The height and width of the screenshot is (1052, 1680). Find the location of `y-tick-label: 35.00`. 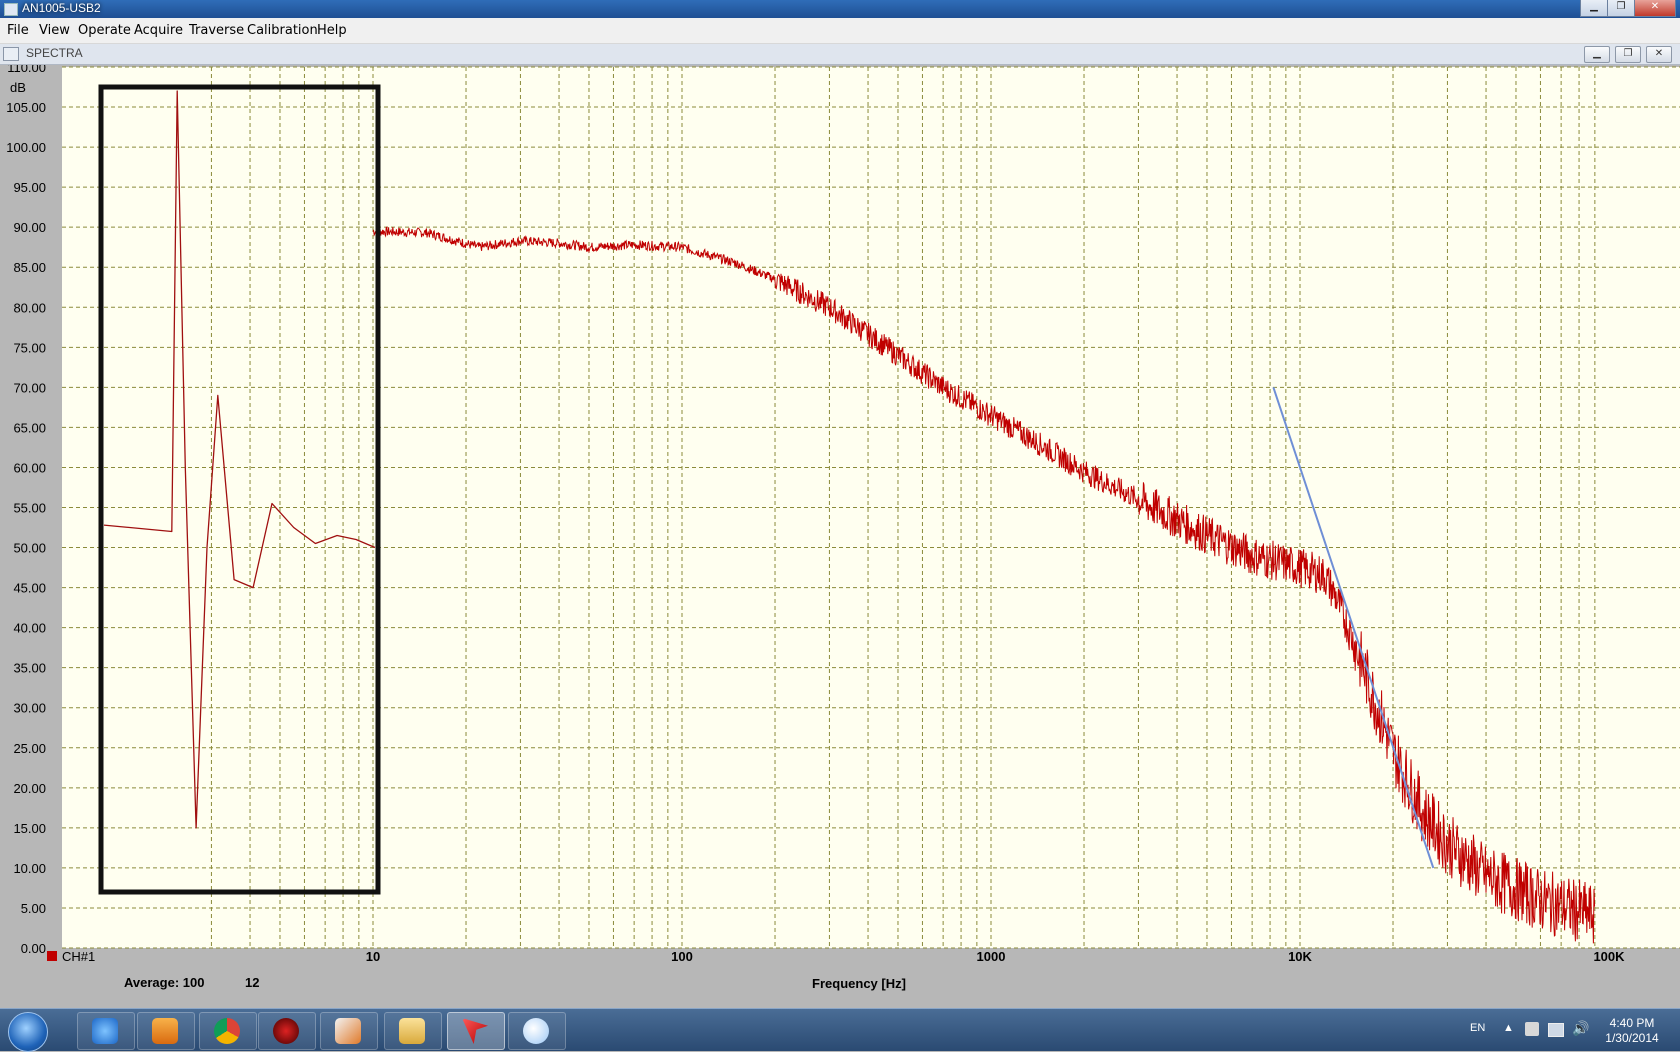

y-tick-label: 35.00 is located at coordinates (29, 668).